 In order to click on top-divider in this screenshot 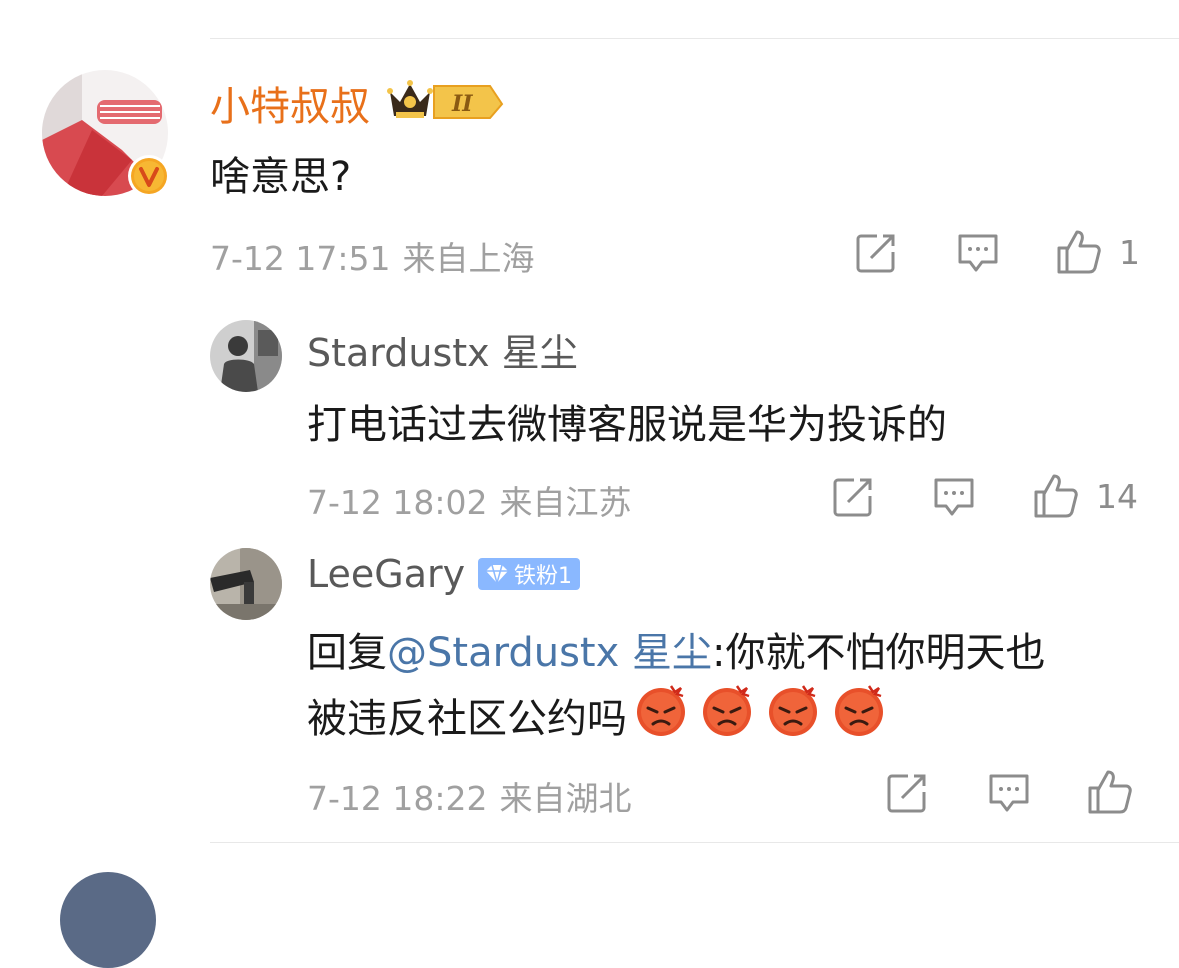, I will do `click(694, 38)`.